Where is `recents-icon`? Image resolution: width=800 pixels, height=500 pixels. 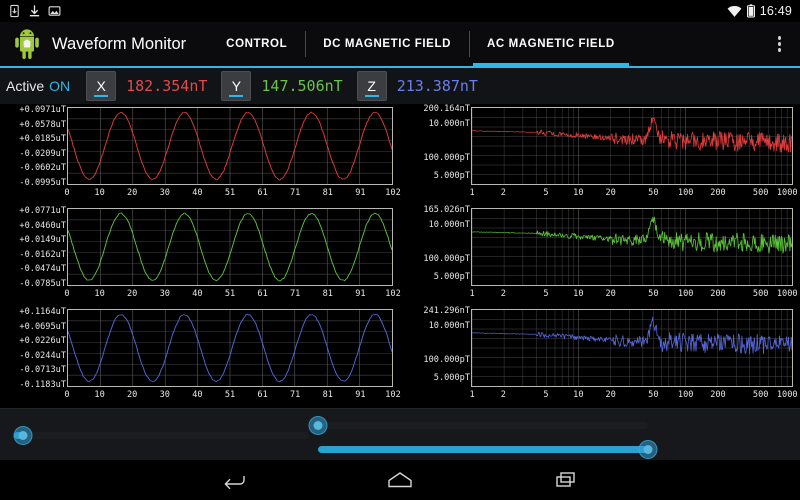
recents-icon is located at coordinates (566, 480).